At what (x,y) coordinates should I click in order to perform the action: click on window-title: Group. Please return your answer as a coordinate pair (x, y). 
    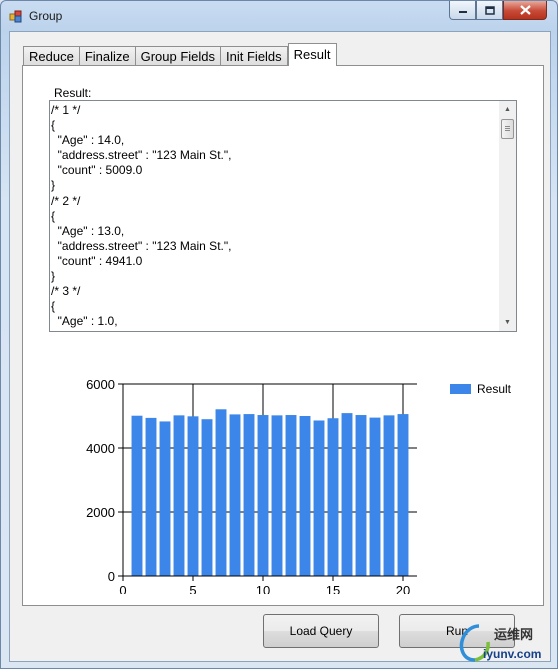
    Looking at the image, I should click on (46, 16).